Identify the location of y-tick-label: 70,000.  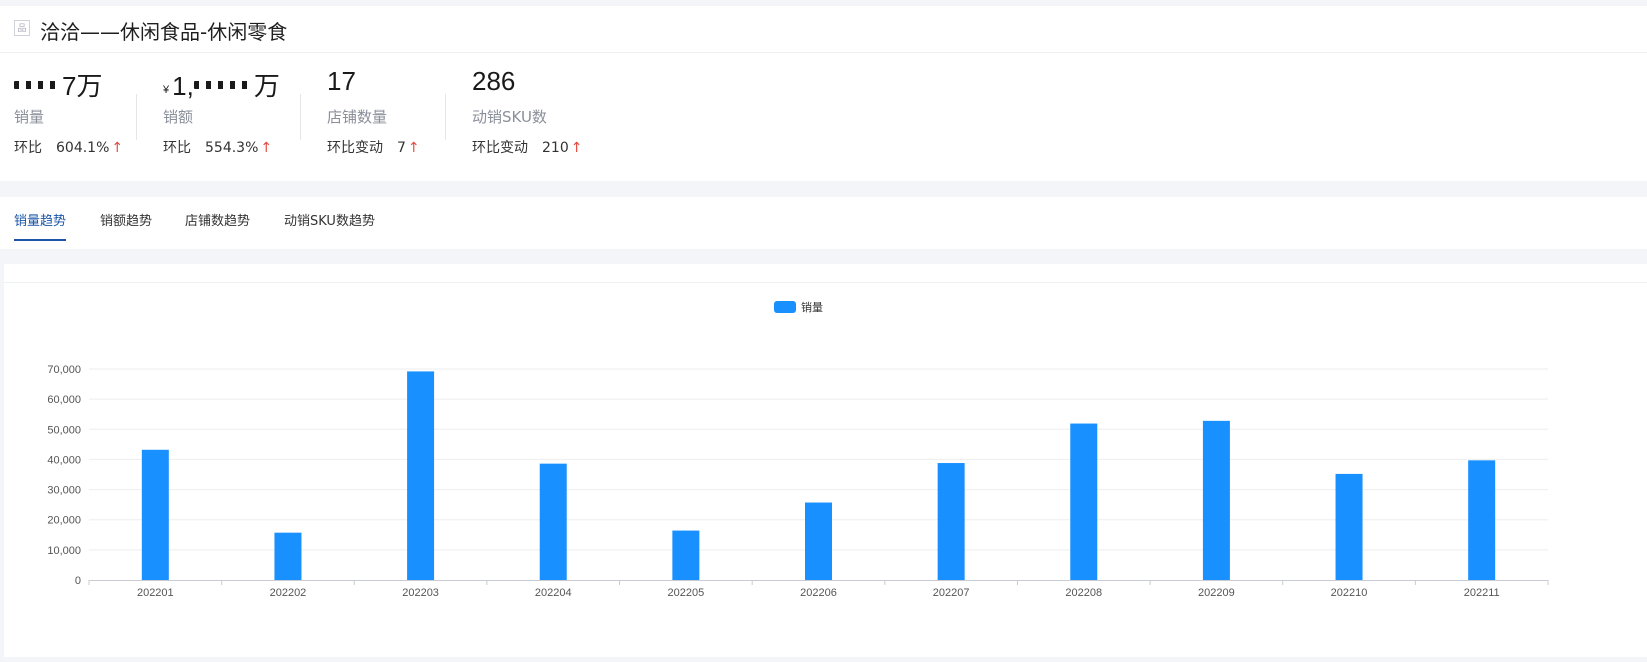
(64, 370).